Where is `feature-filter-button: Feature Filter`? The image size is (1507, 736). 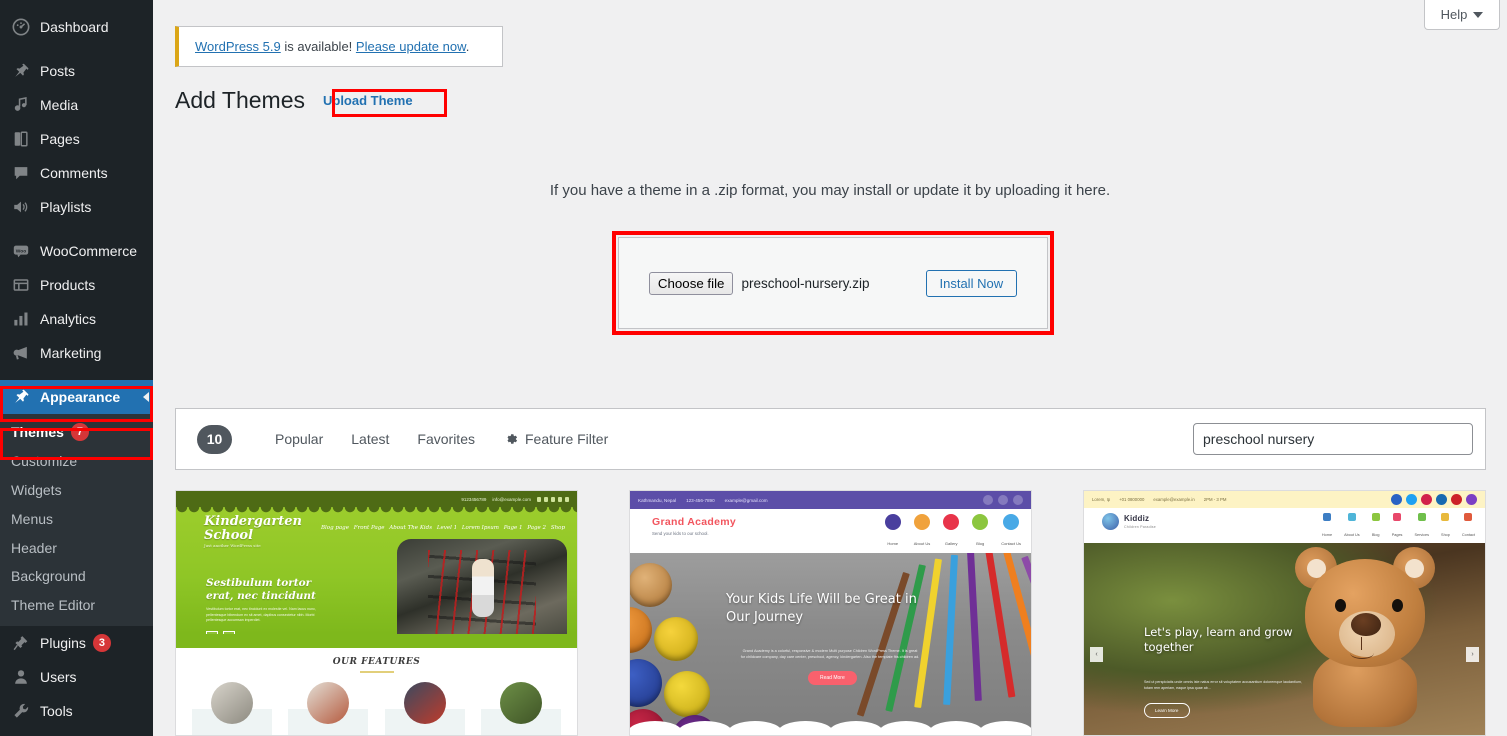 feature-filter-button: Feature Filter is located at coordinates (555, 439).